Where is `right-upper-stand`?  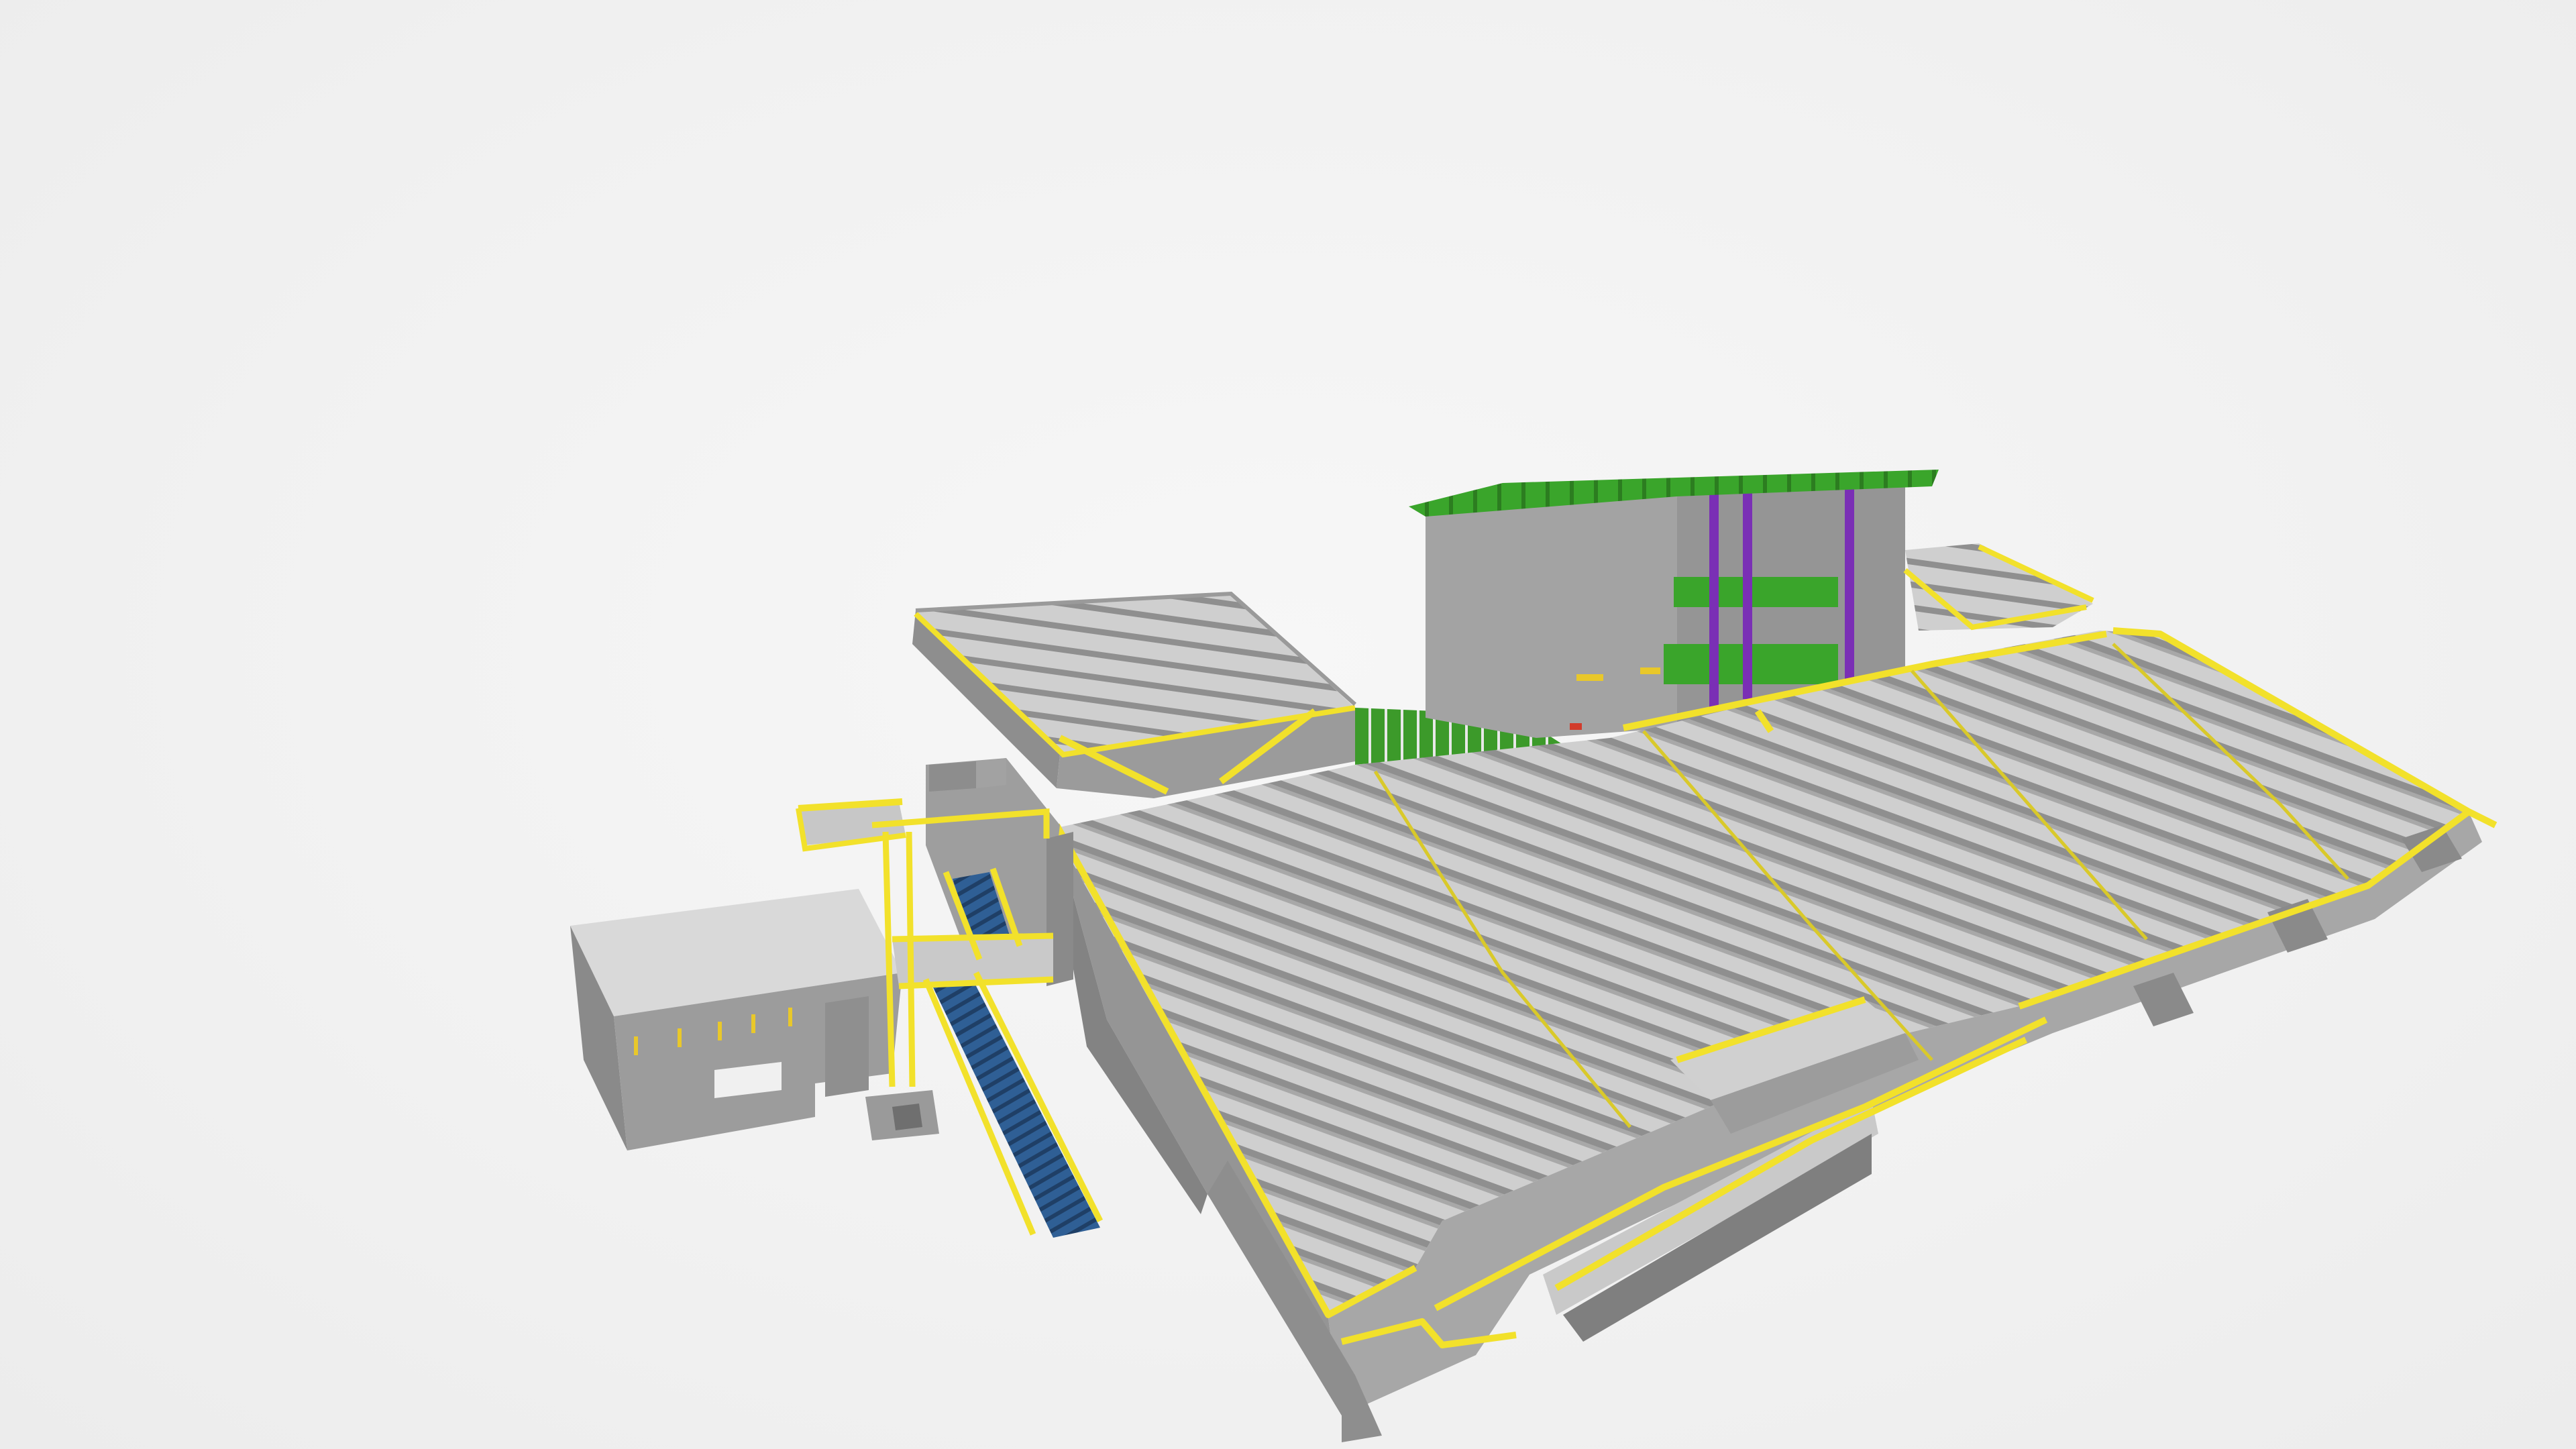
right-upper-stand is located at coordinates (1998, 587).